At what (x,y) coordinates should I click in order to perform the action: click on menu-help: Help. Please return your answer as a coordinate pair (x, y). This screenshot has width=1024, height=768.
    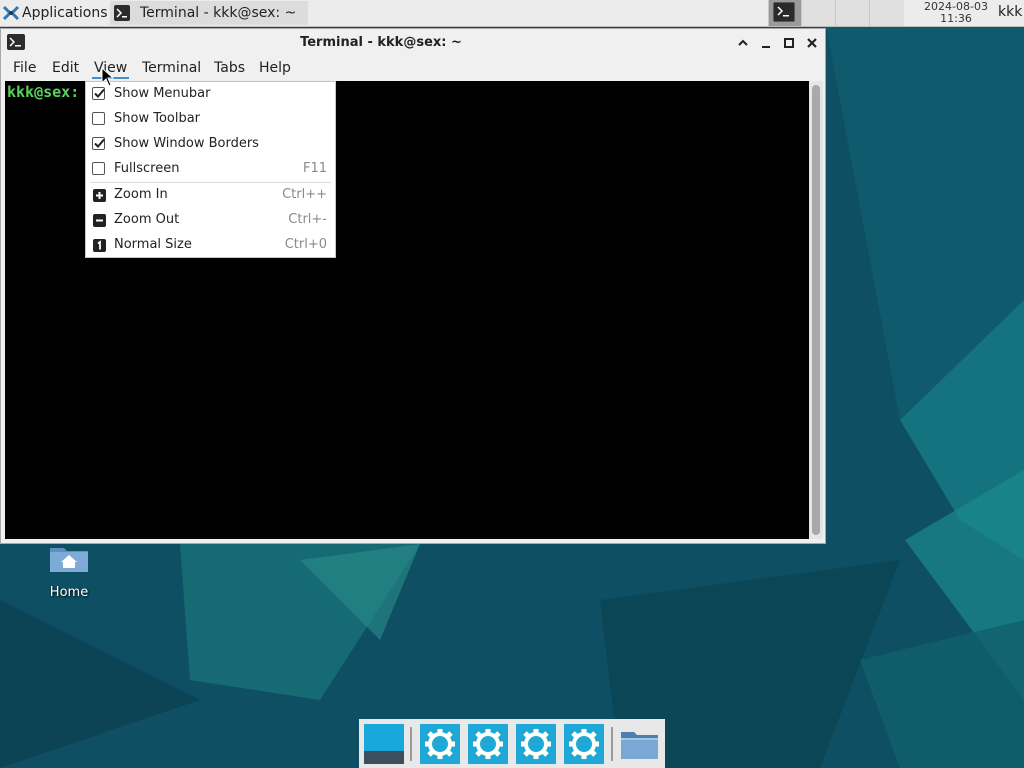
    Looking at the image, I should click on (275, 68).